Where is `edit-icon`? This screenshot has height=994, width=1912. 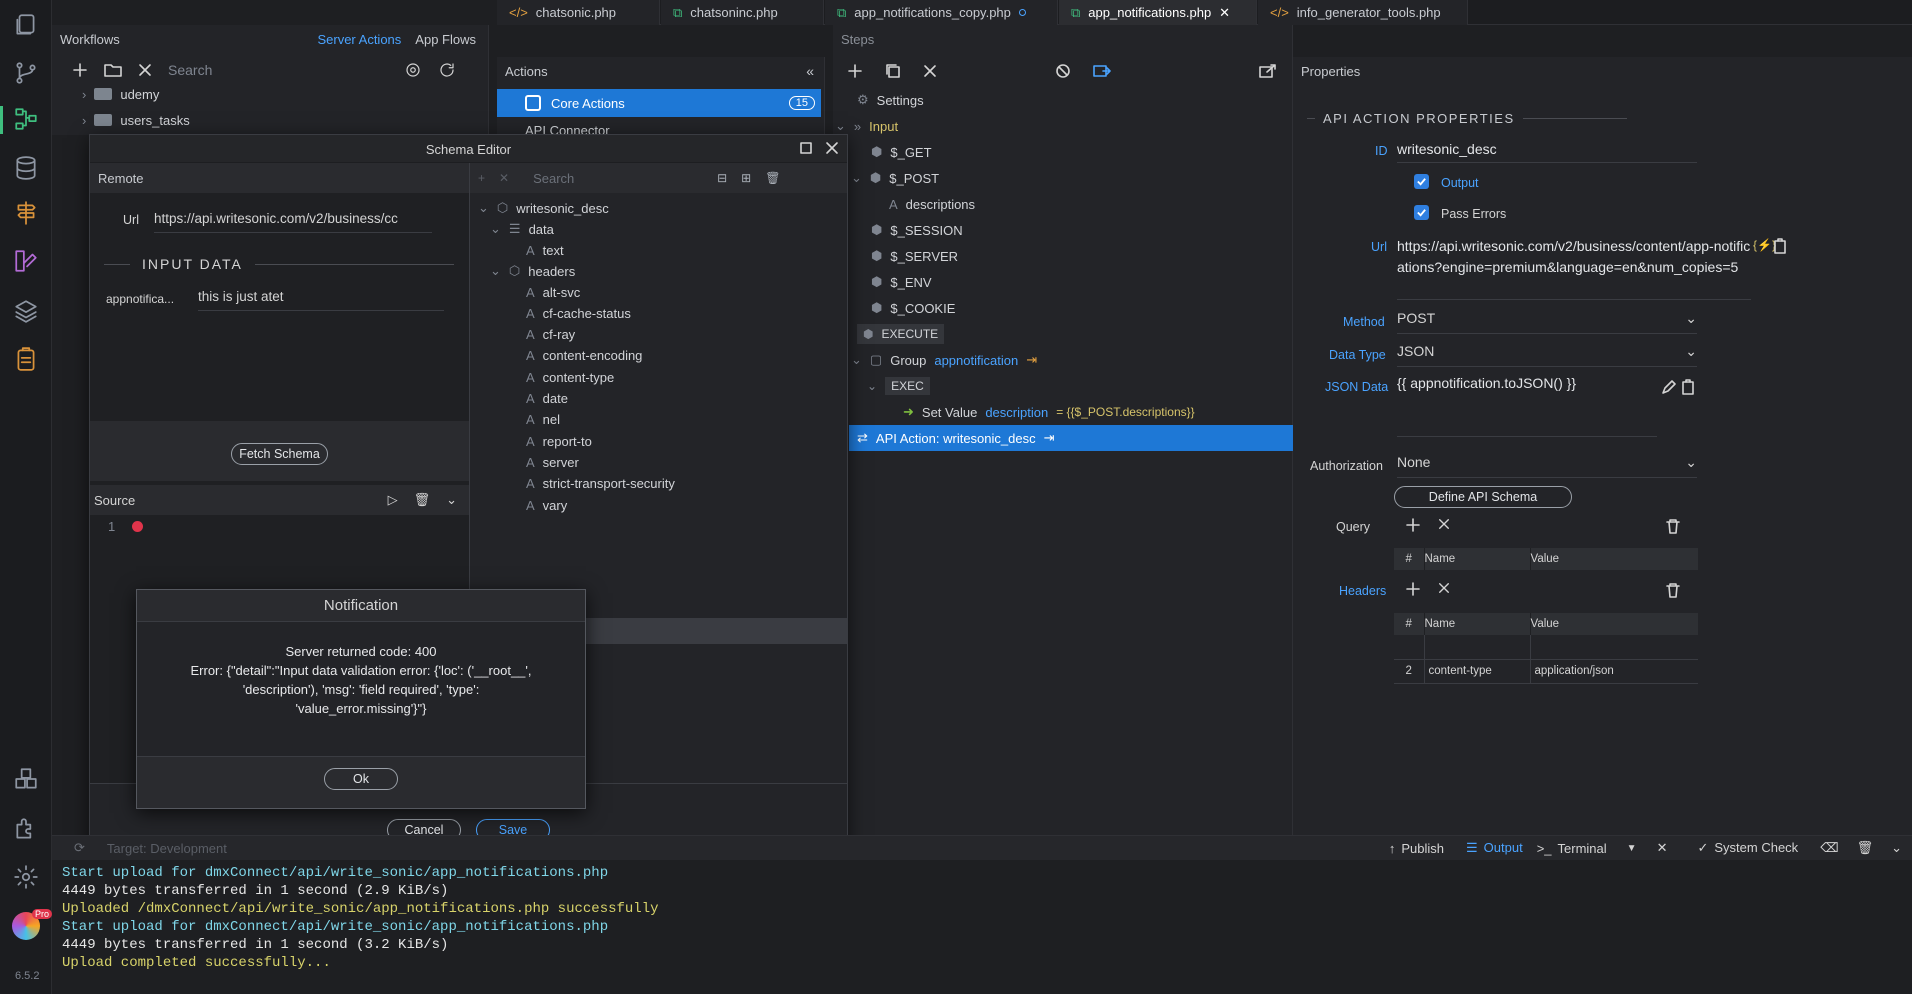 edit-icon is located at coordinates (1669, 387).